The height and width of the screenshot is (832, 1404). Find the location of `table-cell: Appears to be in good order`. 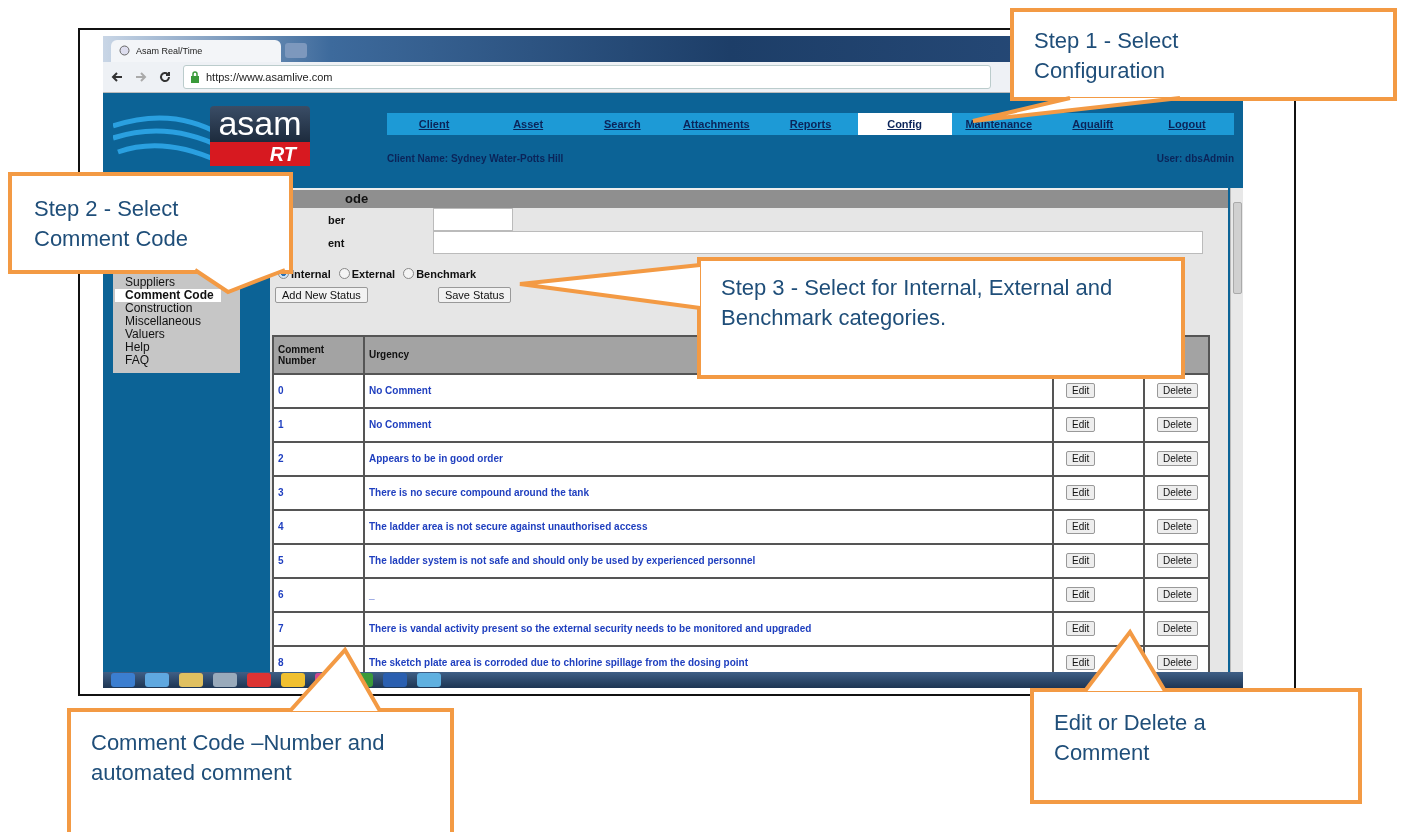

table-cell: Appears to be in good order is located at coordinates (708, 458).